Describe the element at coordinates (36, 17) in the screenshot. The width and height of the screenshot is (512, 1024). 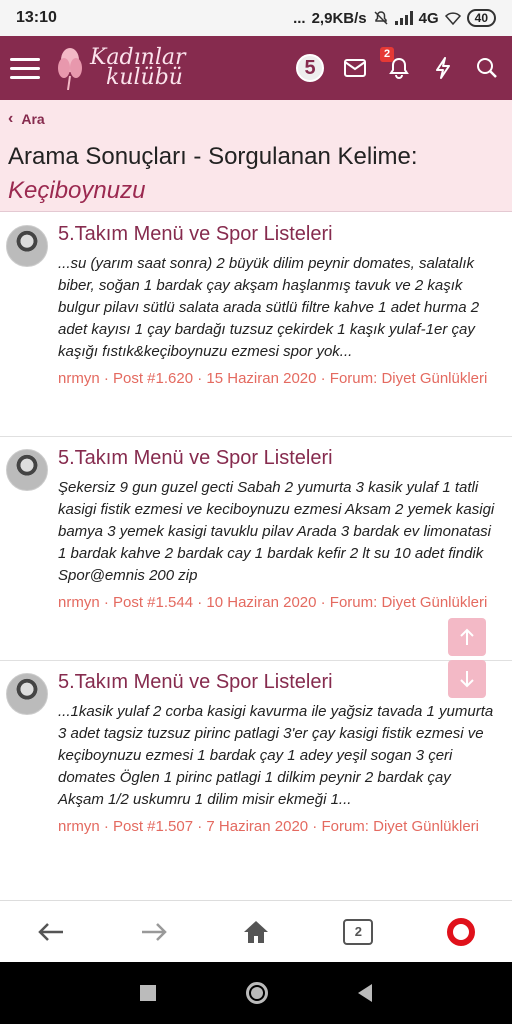
I see `clock: 13:10` at that location.